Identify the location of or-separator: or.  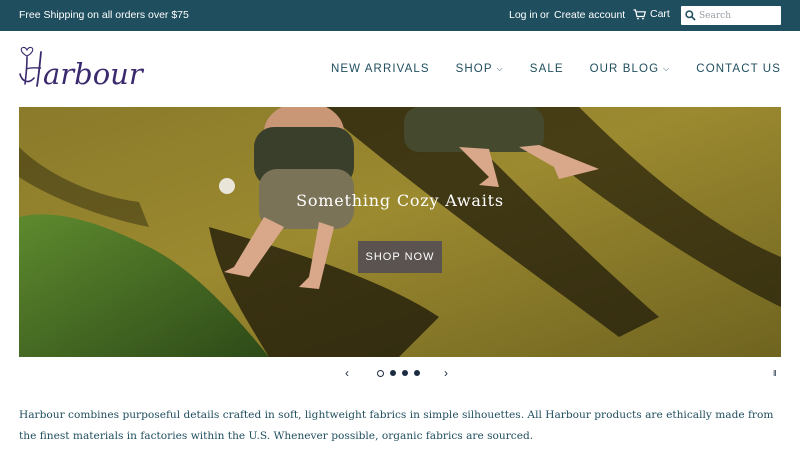
(545, 15).